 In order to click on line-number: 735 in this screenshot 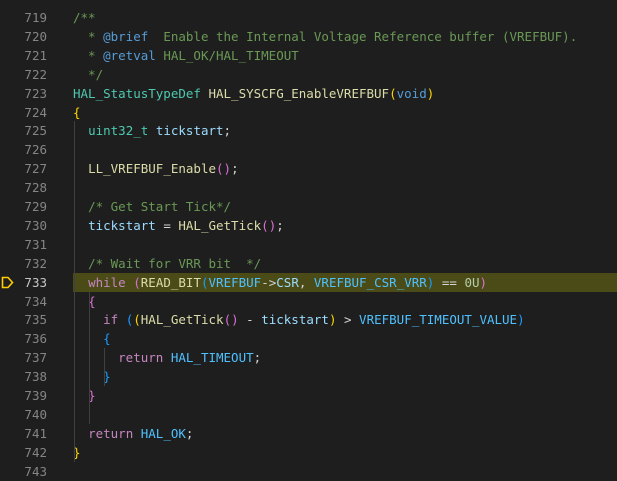, I will do `click(35, 320)`.